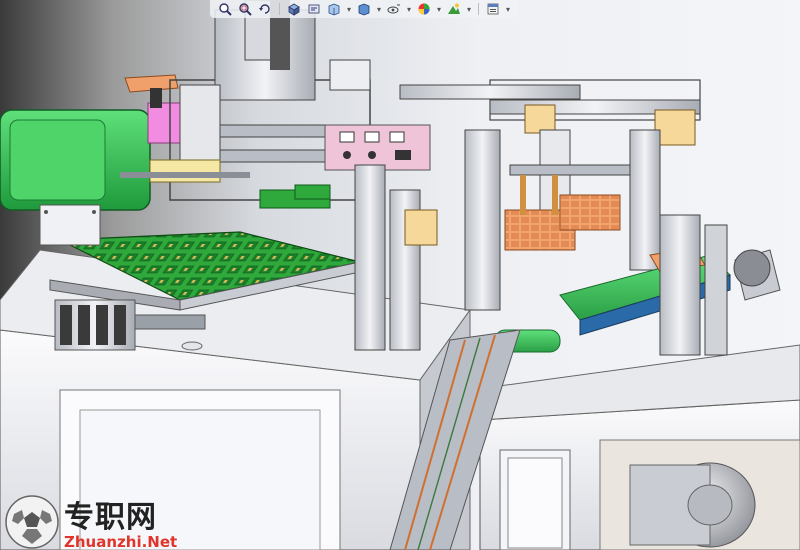 This screenshot has height=550, width=800. I want to click on cable-carrier, so click(156, 98).